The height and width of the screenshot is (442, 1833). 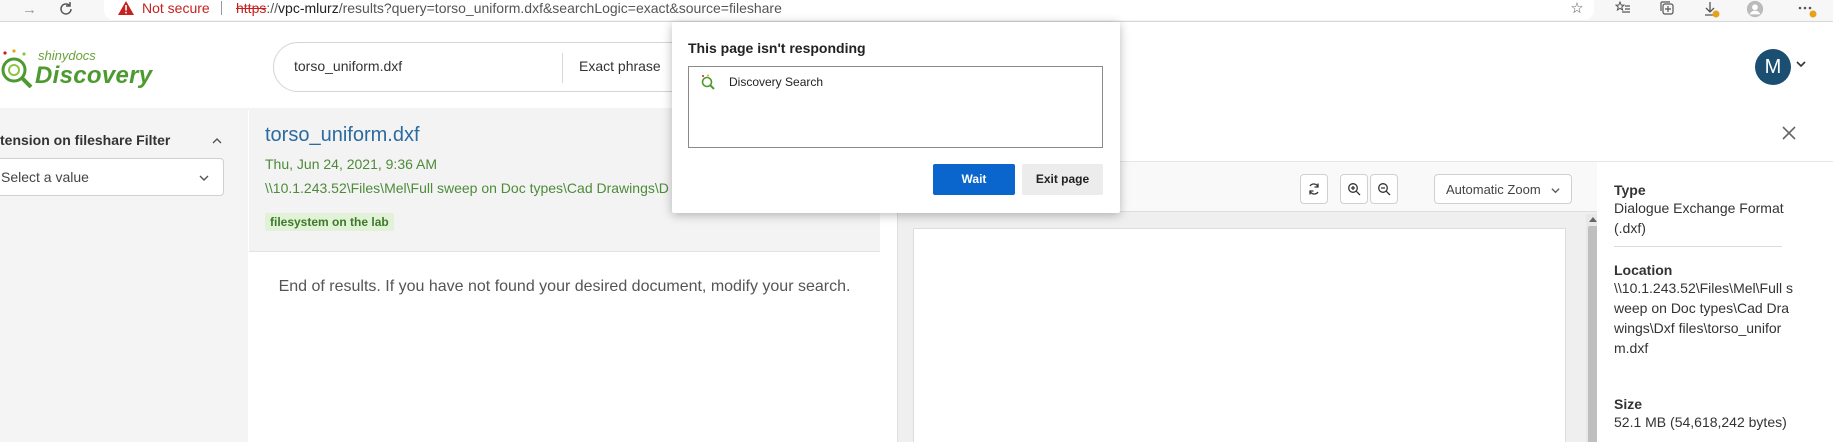 What do you see at coordinates (308, 8) in the screenshot?
I see `url-host: vpc-mlurz` at bounding box center [308, 8].